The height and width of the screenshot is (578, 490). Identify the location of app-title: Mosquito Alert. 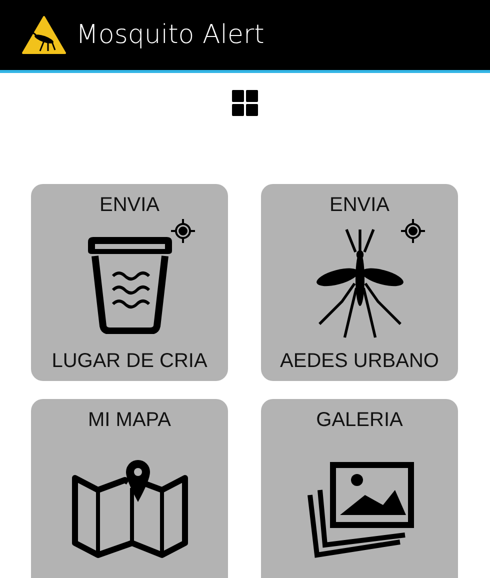
(170, 35).